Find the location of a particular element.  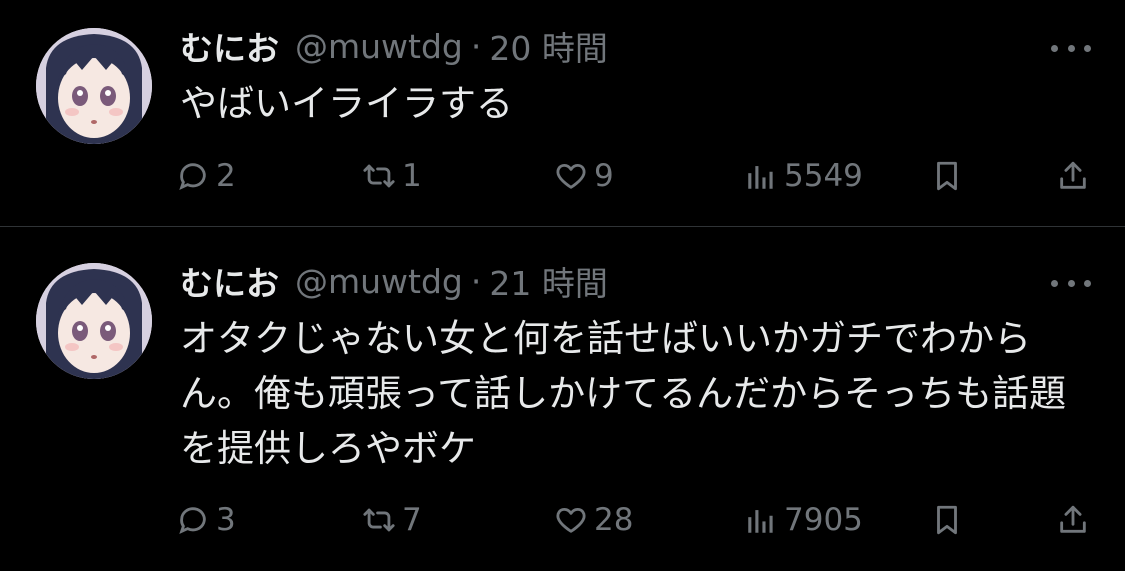

tweet-text: やばいイライラする is located at coordinates (346, 103).